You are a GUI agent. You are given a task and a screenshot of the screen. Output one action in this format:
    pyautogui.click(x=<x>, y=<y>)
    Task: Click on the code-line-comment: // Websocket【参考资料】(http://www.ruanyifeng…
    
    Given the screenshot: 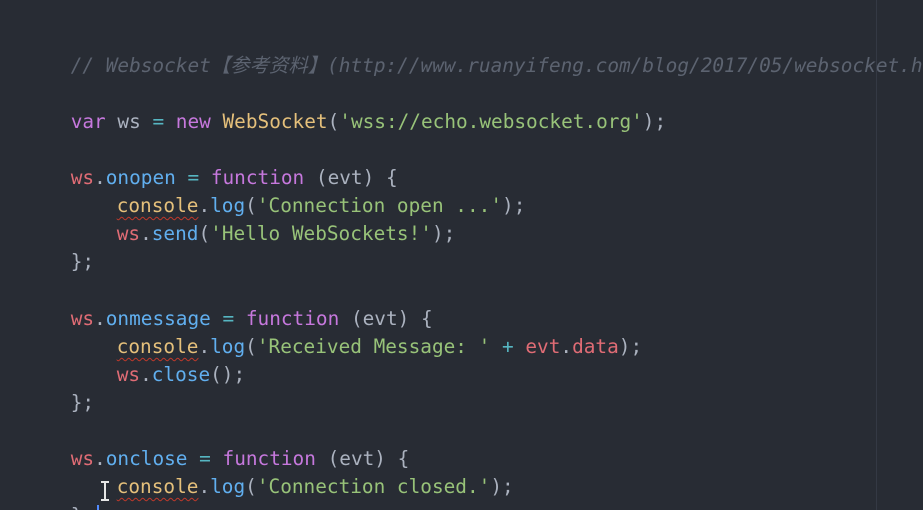 What is the action you would take?
    pyautogui.click(x=473, y=50)
    